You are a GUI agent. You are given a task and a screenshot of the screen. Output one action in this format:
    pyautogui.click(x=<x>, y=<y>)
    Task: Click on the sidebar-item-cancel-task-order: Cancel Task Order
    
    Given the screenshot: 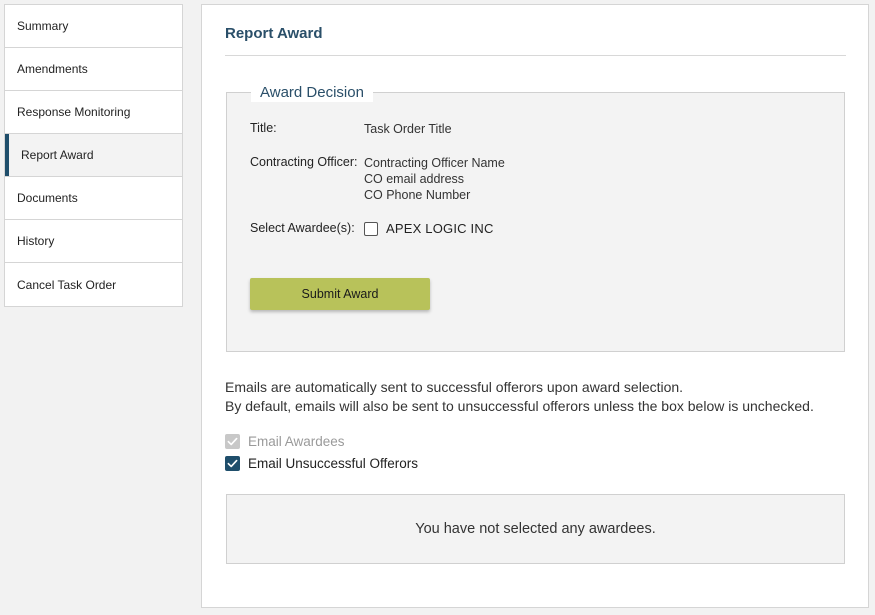 What is the action you would take?
    pyautogui.click(x=93, y=284)
    